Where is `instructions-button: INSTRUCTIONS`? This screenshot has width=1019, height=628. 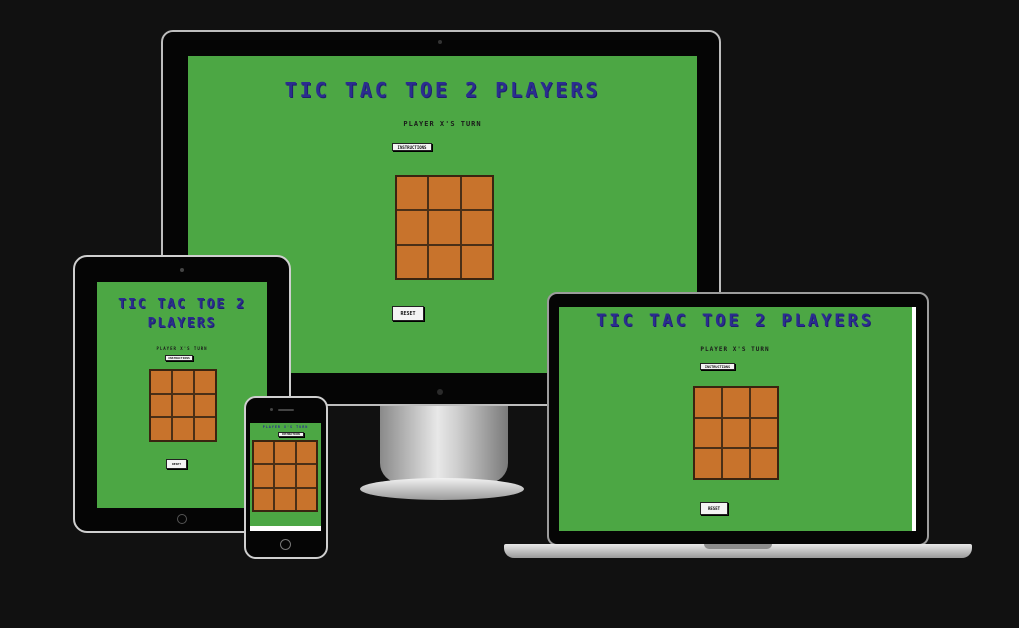 instructions-button: INSTRUCTIONS is located at coordinates (291, 434).